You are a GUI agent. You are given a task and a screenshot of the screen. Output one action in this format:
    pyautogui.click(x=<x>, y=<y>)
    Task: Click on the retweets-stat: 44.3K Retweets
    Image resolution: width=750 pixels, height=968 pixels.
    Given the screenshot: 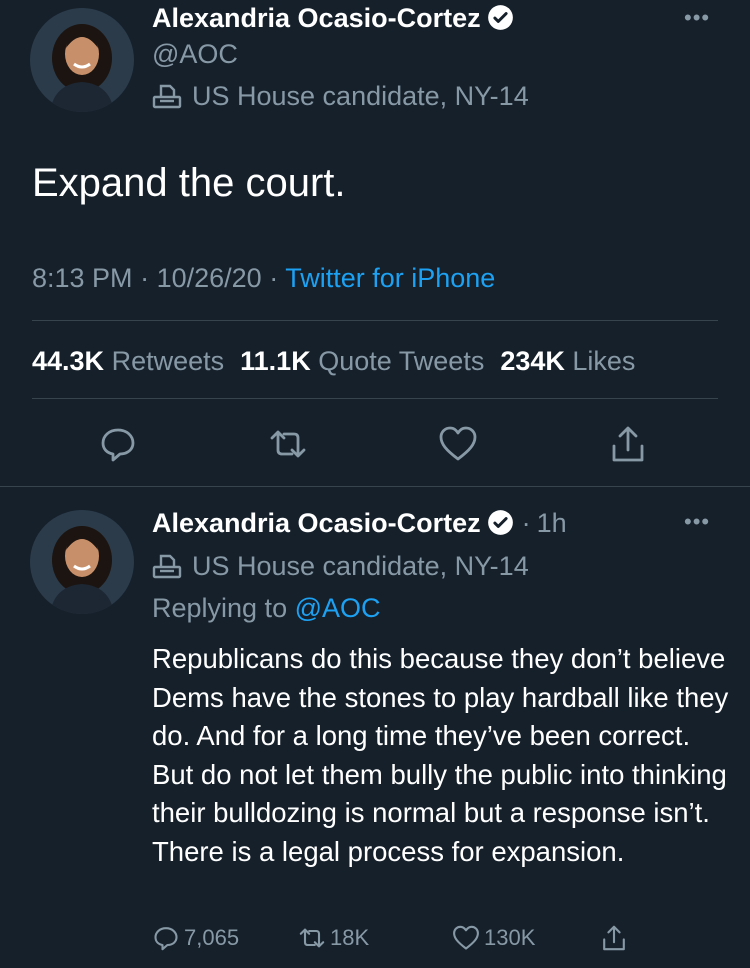 What is the action you would take?
    pyautogui.click(x=136, y=361)
    